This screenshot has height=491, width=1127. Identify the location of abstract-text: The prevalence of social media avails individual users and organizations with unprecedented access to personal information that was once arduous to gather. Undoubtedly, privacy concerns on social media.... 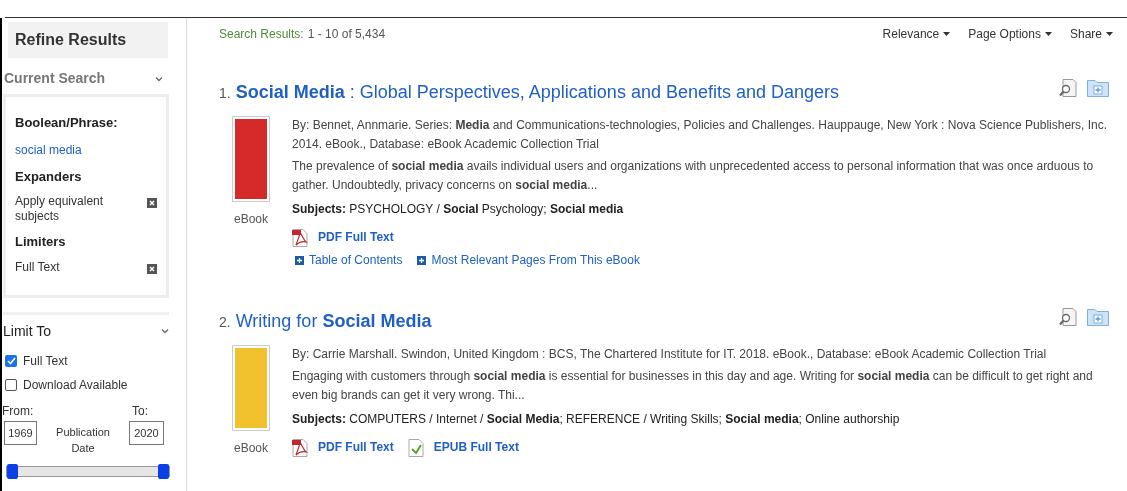
(693, 176).